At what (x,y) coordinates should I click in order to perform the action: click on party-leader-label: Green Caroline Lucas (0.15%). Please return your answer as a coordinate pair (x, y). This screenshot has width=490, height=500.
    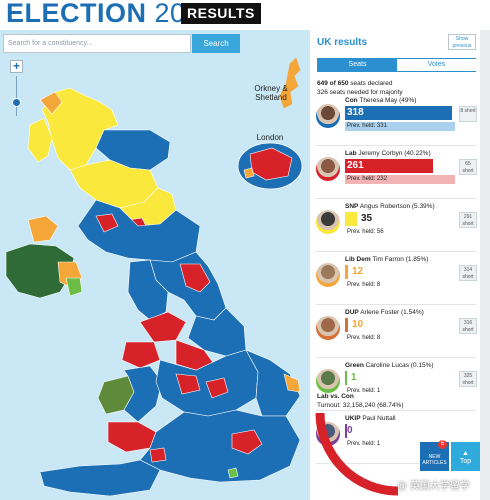
    Looking at the image, I should click on (389, 365).